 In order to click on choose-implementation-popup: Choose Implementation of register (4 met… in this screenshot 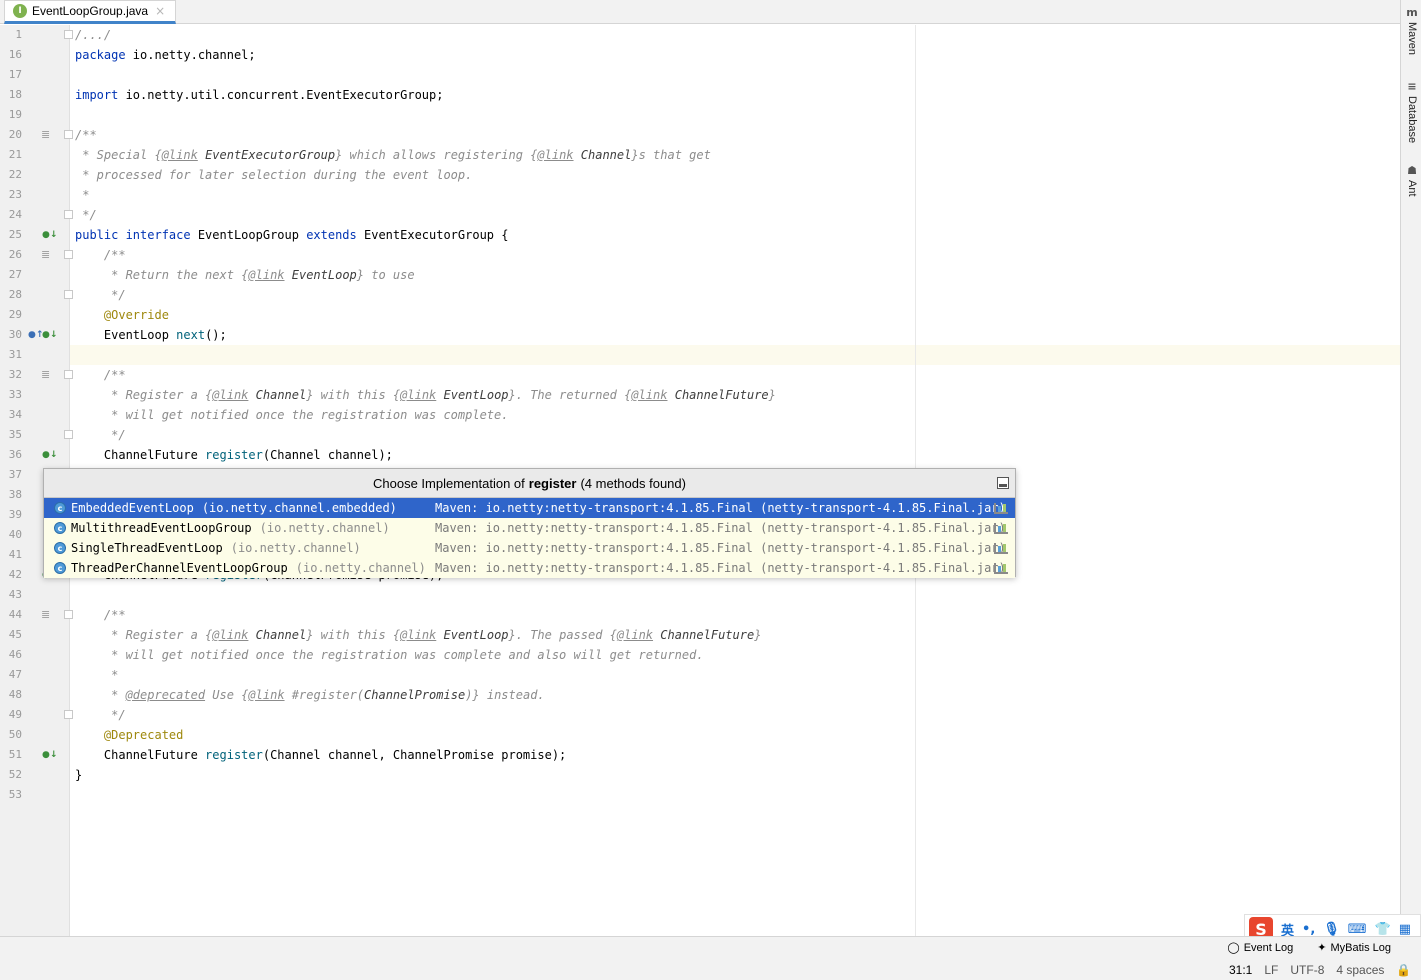, I will do `click(529, 523)`.